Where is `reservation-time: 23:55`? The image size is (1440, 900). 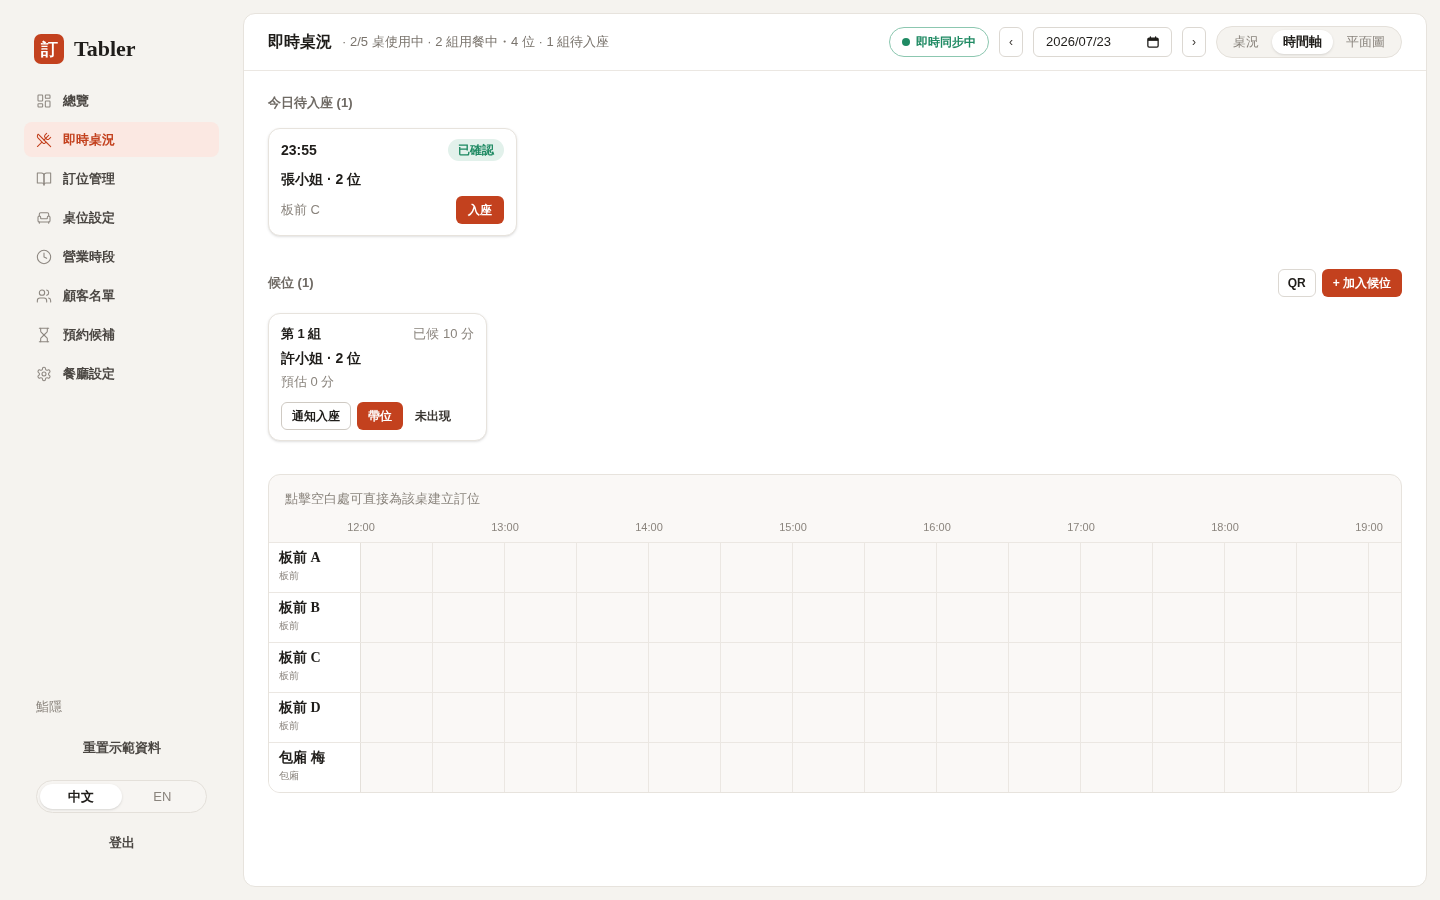
reservation-time: 23:55 is located at coordinates (299, 150).